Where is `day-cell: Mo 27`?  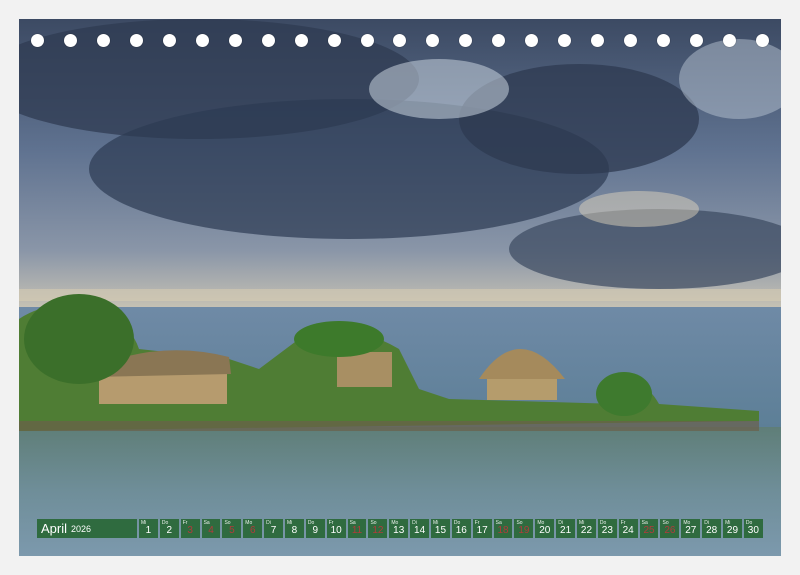
day-cell: Mo 27 is located at coordinates (691, 528).